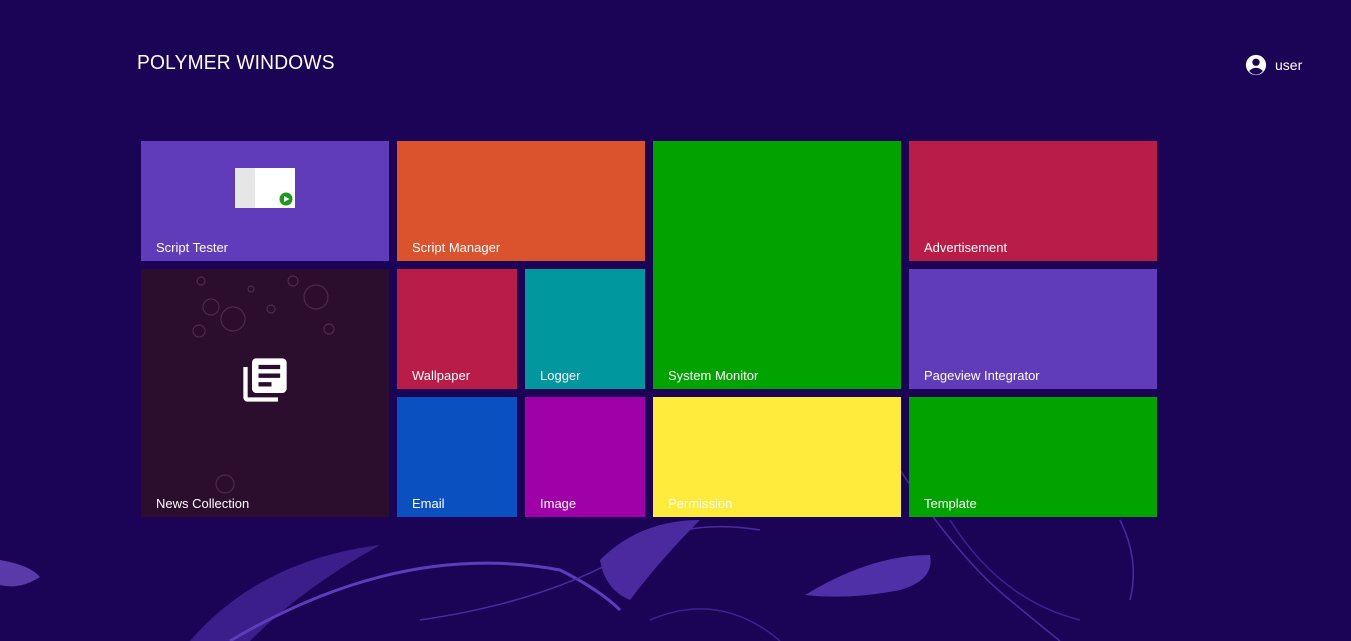 This screenshot has width=1351, height=641. Describe the element at coordinates (203, 503) in the screenshot. I see `tile-label: News Collection` at that location.